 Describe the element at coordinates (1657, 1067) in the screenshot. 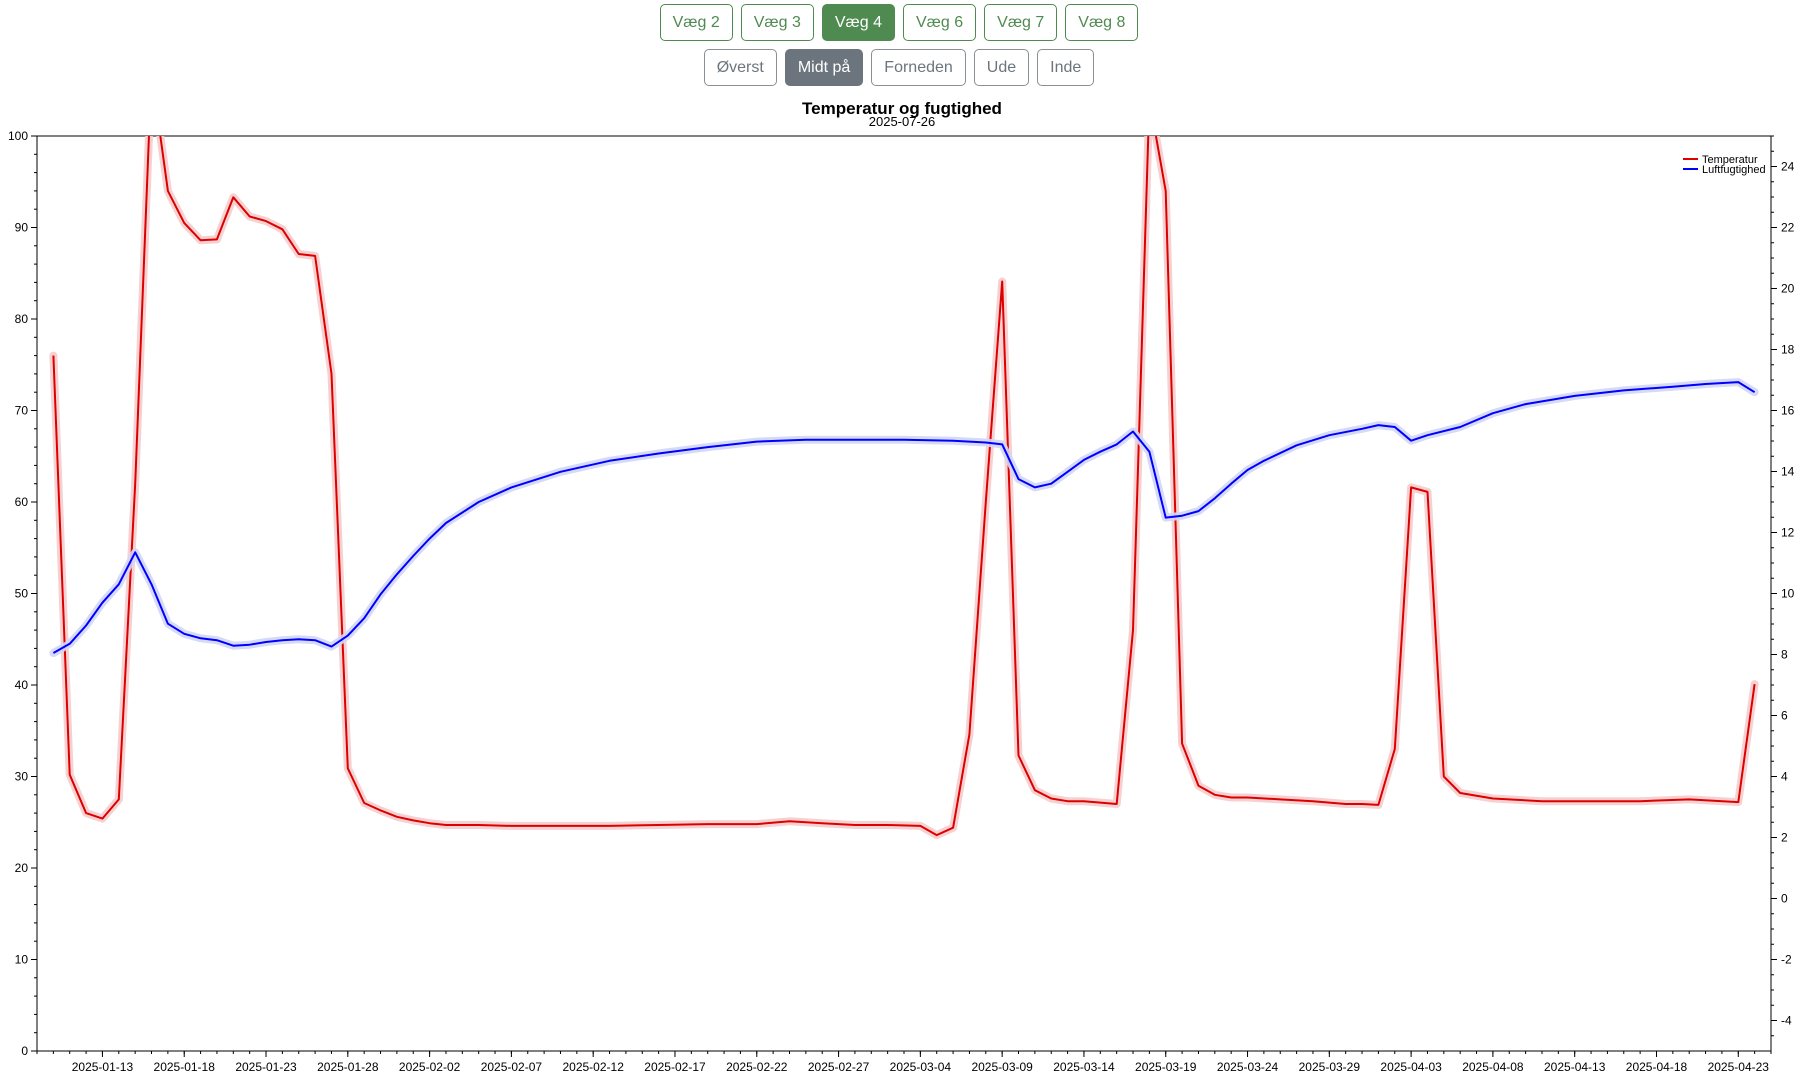

I see `x-tick-label: 2025-04-18` at that location.